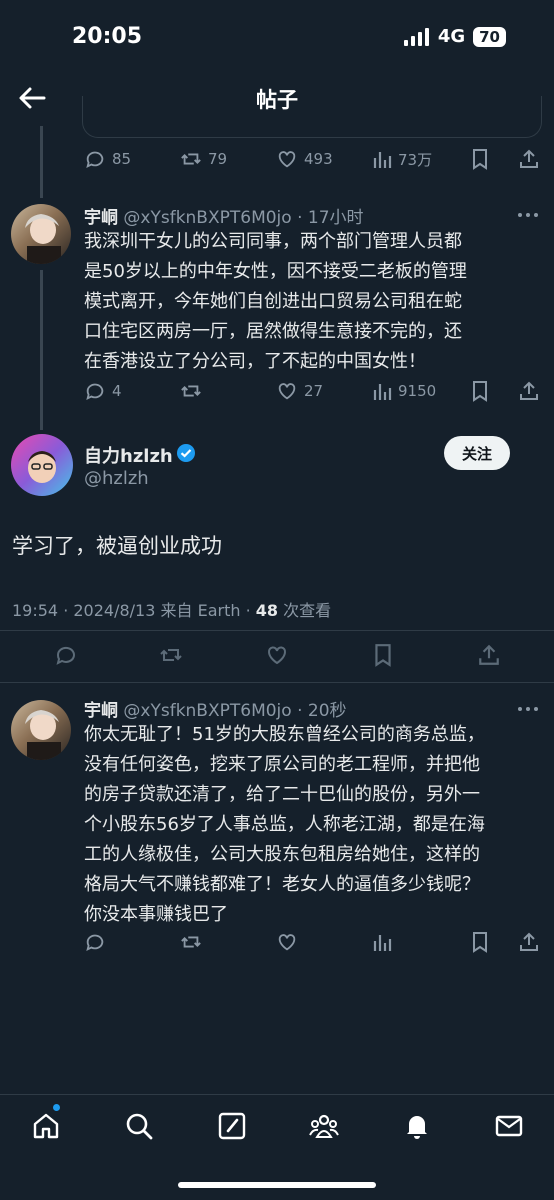 This screenshot has height=1200, width=554. What do you see at coordinates (273, 301) in the screenshot?
I see `text-line: 模式离开，今年她们自创进出口贸易公司租在蛇` at bounding box center [273, 301].